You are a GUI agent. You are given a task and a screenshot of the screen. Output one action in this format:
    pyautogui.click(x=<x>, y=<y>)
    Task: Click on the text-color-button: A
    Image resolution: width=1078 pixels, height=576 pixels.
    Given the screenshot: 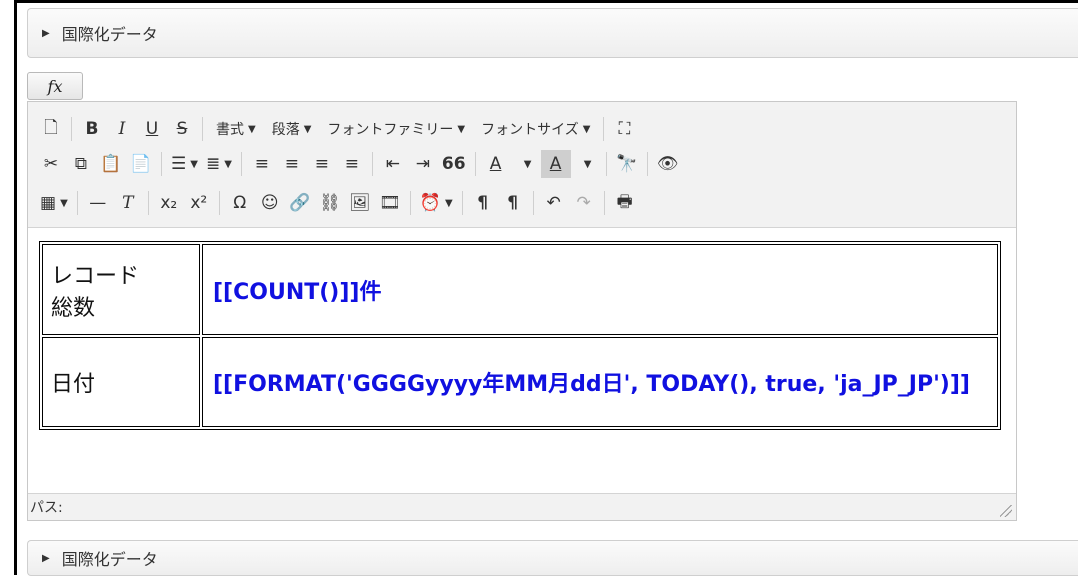 What is the action you would take?
    pyautogui.click(x=496, y=164)
    